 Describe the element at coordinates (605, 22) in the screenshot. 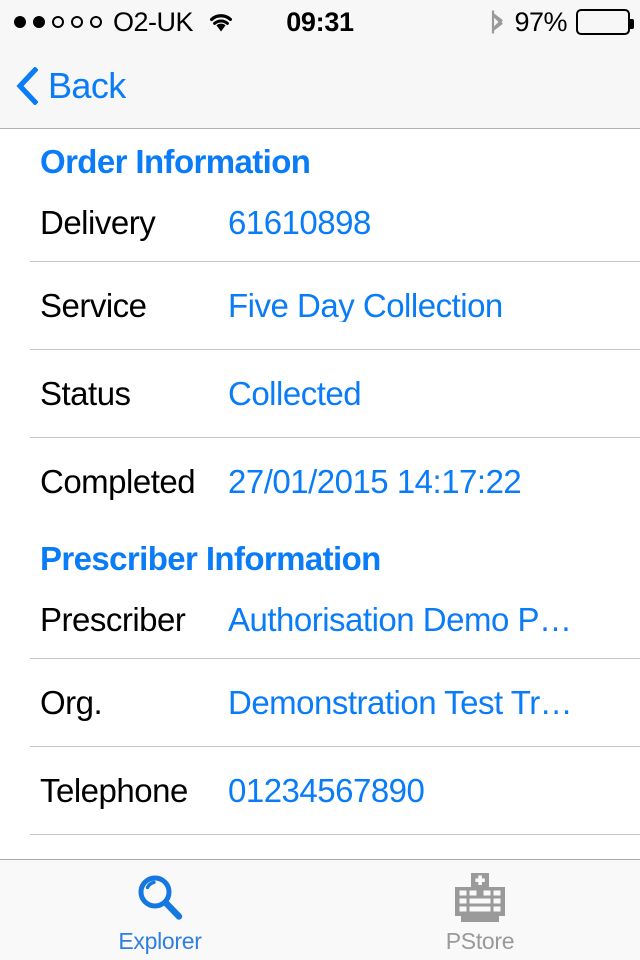

I see `battery-icon` at that location.